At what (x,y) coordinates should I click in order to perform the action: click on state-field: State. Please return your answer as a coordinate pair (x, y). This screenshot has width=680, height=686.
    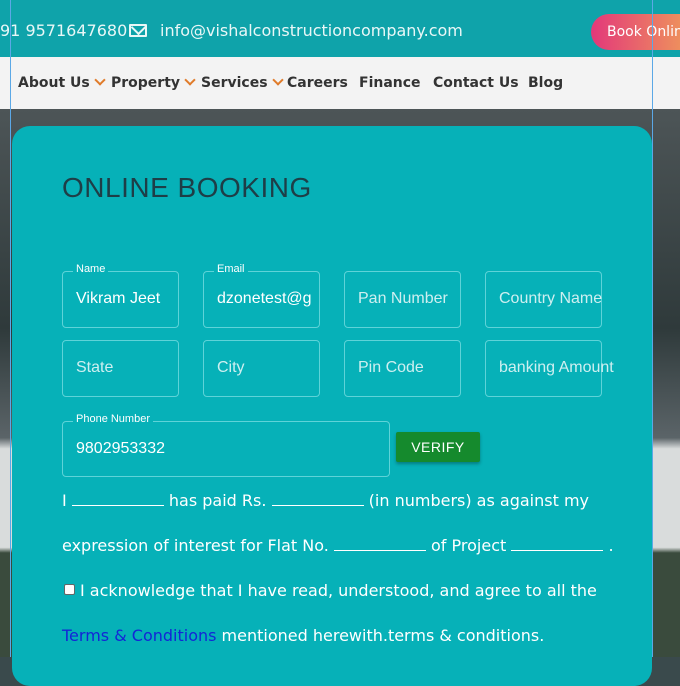
    Looking at the image, I should click on (120, 368).